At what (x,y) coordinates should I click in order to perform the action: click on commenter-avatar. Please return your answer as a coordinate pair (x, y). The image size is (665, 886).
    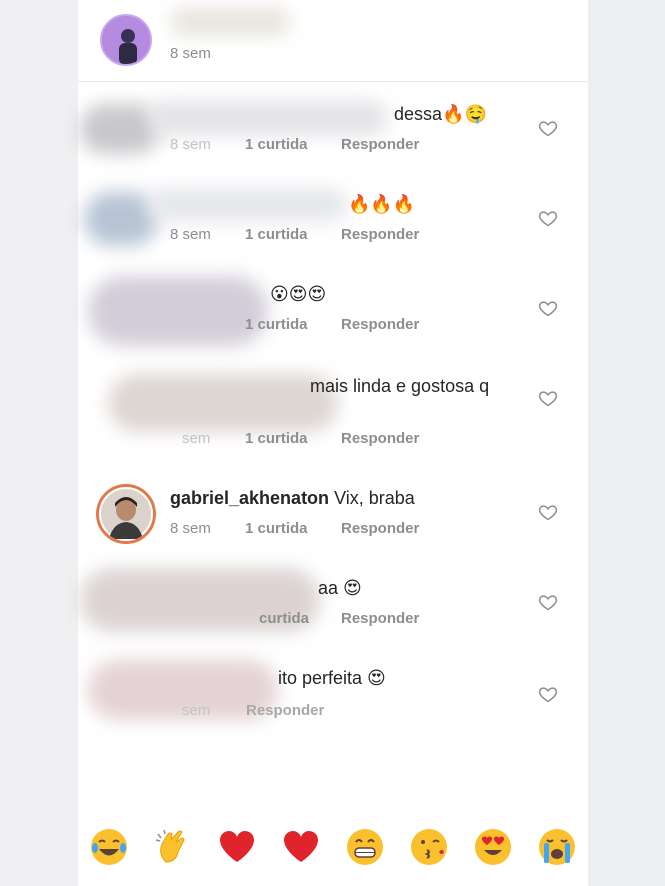
    Looking at the image, I should click on (126, 514).